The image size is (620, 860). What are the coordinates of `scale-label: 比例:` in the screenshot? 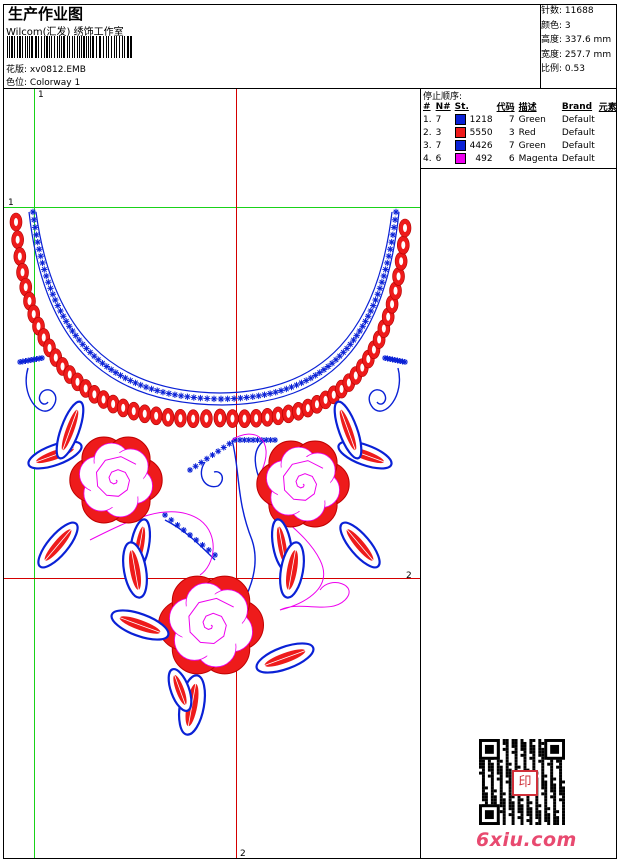 It's located at (552, 69).